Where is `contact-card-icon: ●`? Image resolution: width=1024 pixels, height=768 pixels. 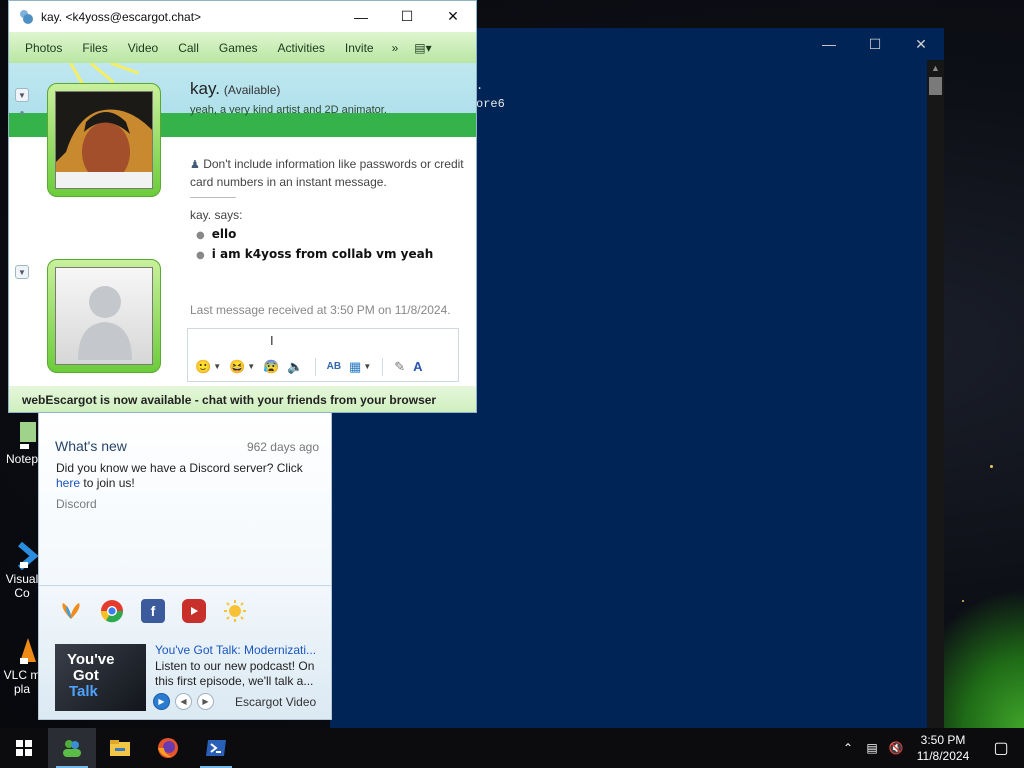 contact-card-icon: ● is located at coordinates (22, 112).